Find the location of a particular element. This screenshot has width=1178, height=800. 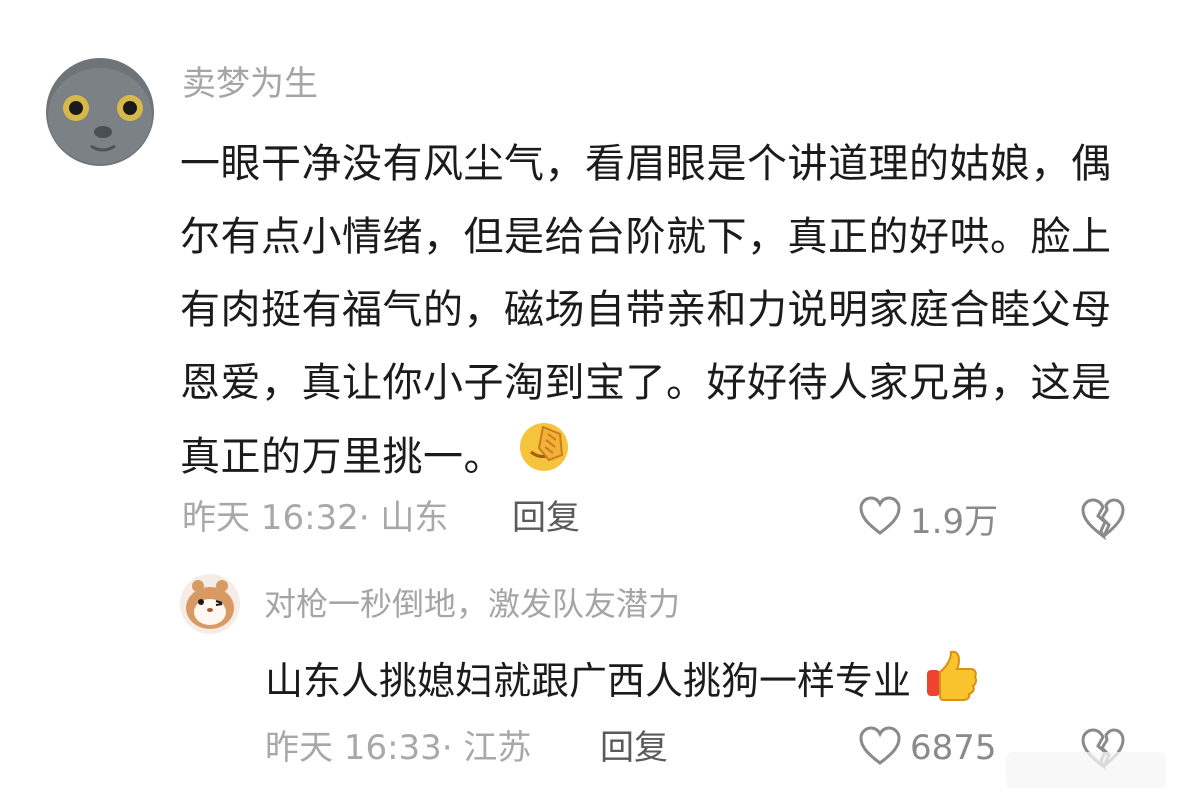

cartoon-hamster-avatar-image is located at coordinates (210, 604).